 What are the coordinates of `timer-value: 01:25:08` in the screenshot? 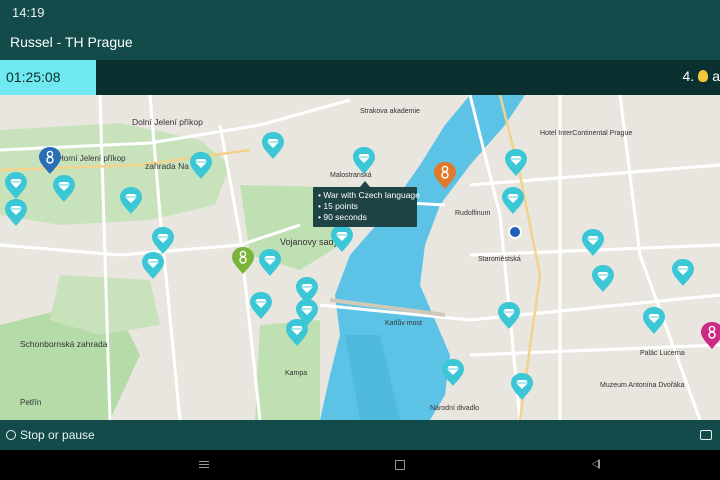 It's located at (33, 77).